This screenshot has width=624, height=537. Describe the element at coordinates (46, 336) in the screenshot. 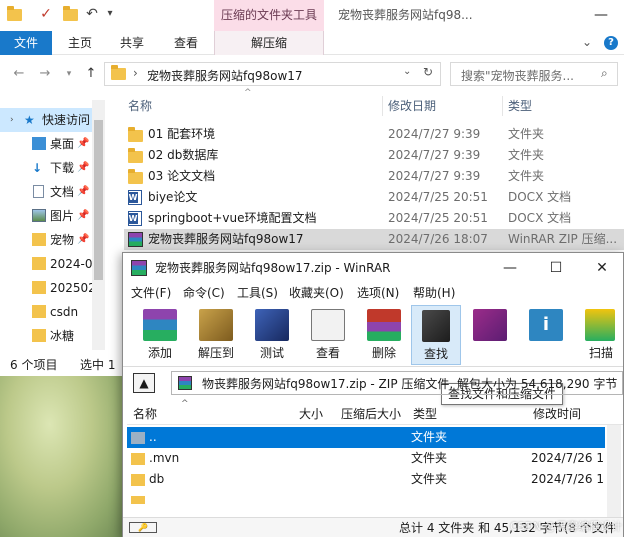

I see `nav-item-folder: 冰糖` at that location.